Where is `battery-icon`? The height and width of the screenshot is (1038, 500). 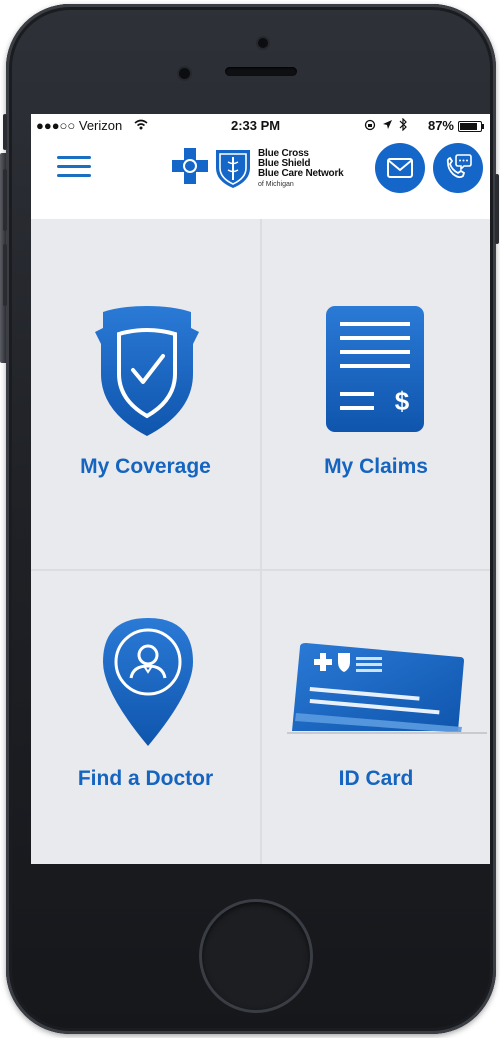
battery-icon is located at coordinates (471, 126).